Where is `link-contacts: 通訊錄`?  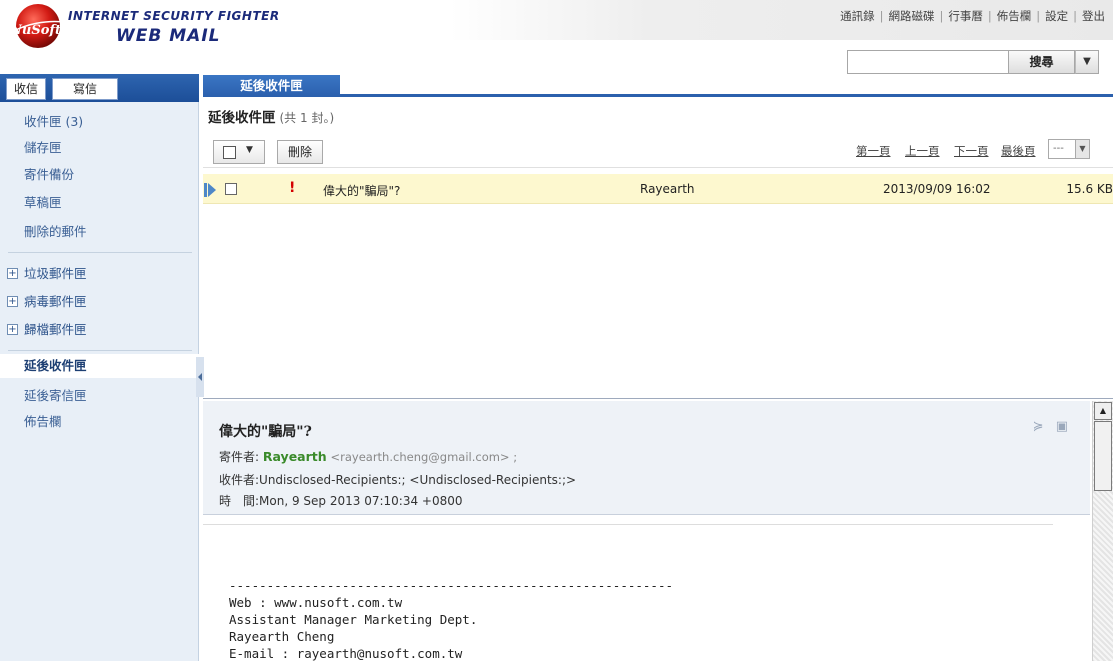
link-contacts: 通訊錄 is located at coordinates (857, 16).